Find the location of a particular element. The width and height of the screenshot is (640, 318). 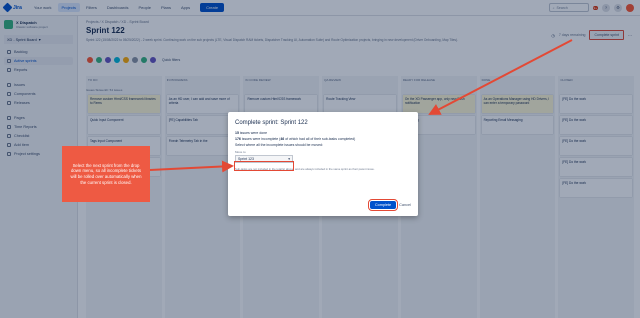

dialog-footer: Complete Cancel is located at coordinates (389, 205).